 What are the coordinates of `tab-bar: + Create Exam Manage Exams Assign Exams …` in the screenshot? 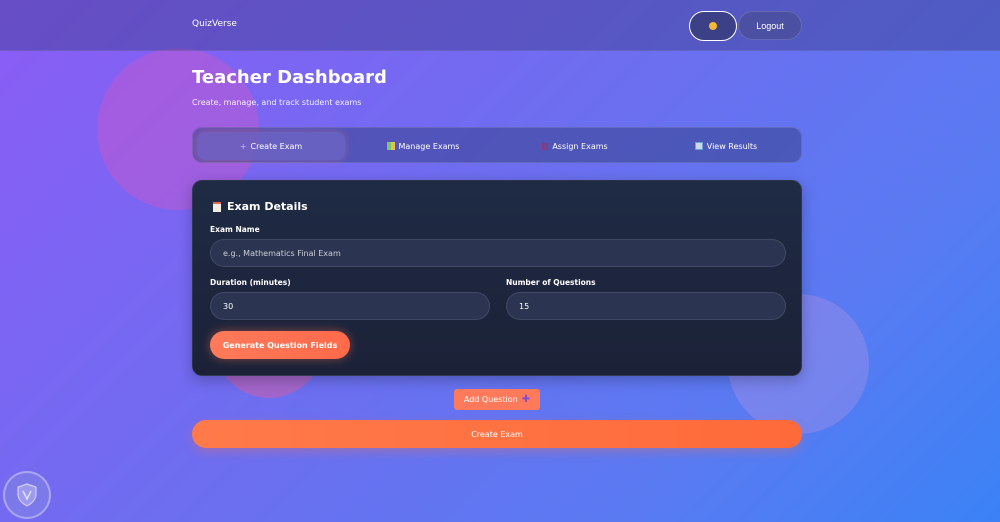 It's located at (497, 145).